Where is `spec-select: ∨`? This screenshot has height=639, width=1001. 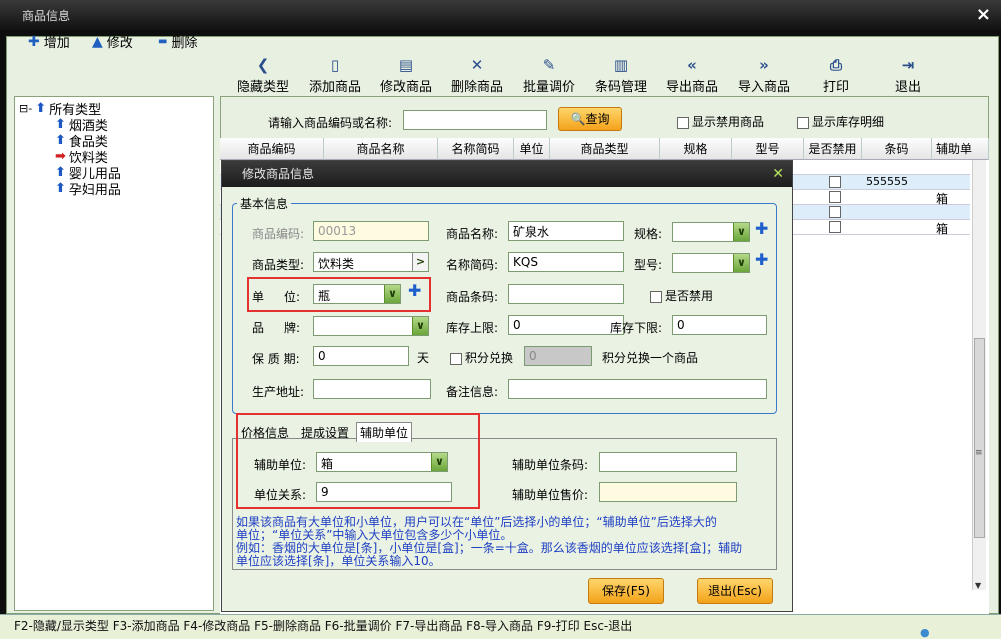
spec-select: ∨ is located at coordinates (711, 232).